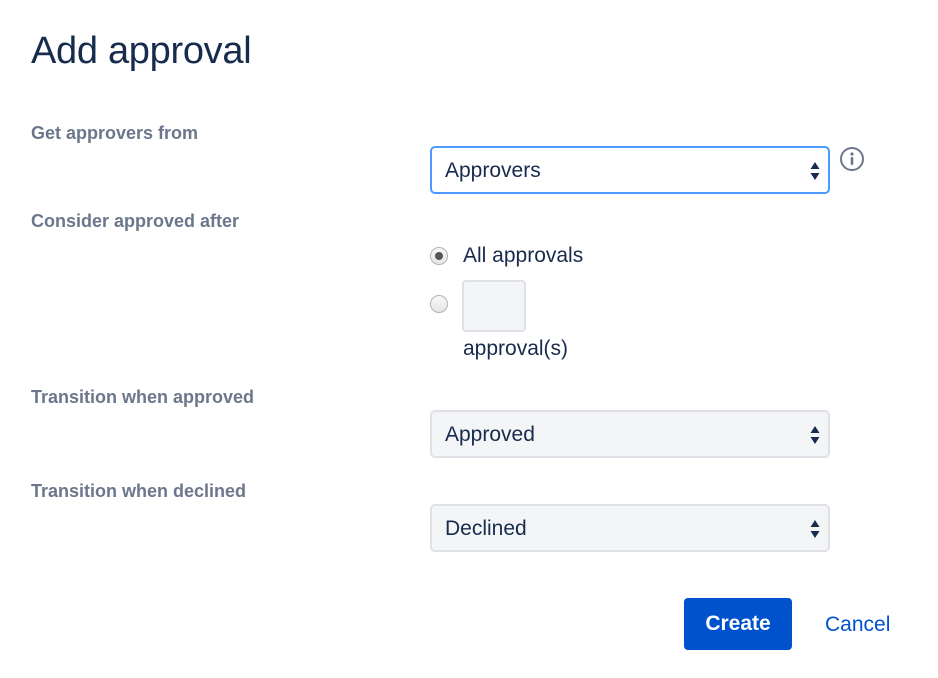  What do you see at coordinates (852, 159) in the screenshot?
I see `info-icon` at bounding box center [852, 159].